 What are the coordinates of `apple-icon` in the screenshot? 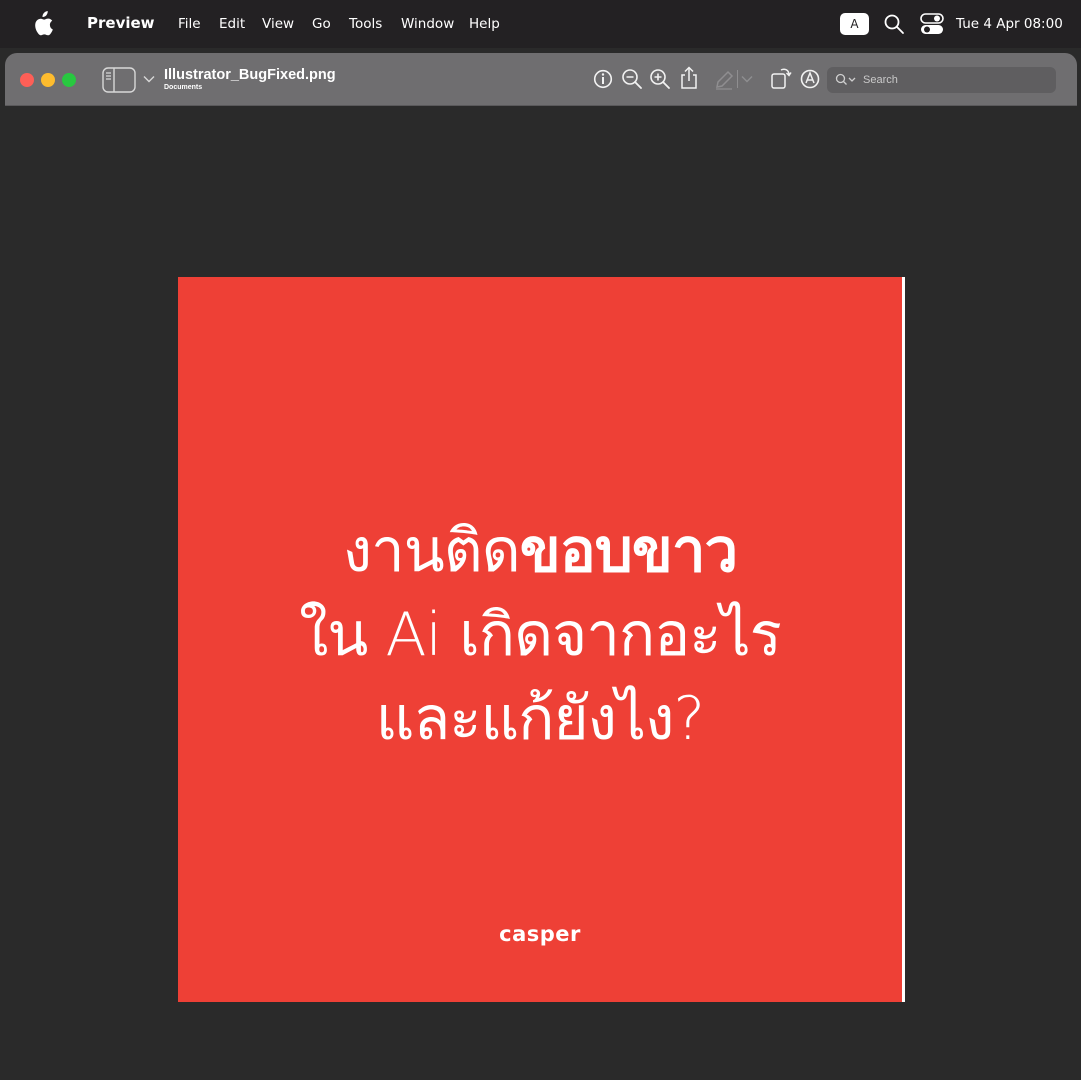 It's located at (42, 24).